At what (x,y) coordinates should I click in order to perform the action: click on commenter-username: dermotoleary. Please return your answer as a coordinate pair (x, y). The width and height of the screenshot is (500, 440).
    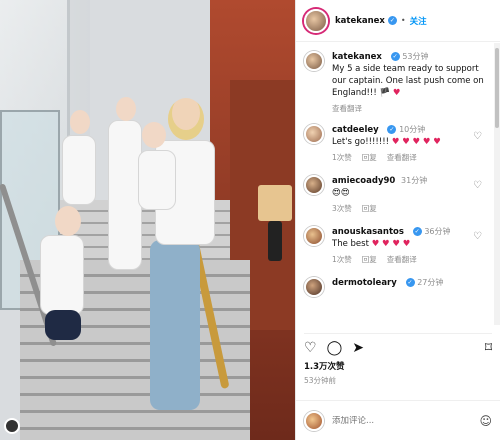
    Looking at the image, I should click on (364, 283).